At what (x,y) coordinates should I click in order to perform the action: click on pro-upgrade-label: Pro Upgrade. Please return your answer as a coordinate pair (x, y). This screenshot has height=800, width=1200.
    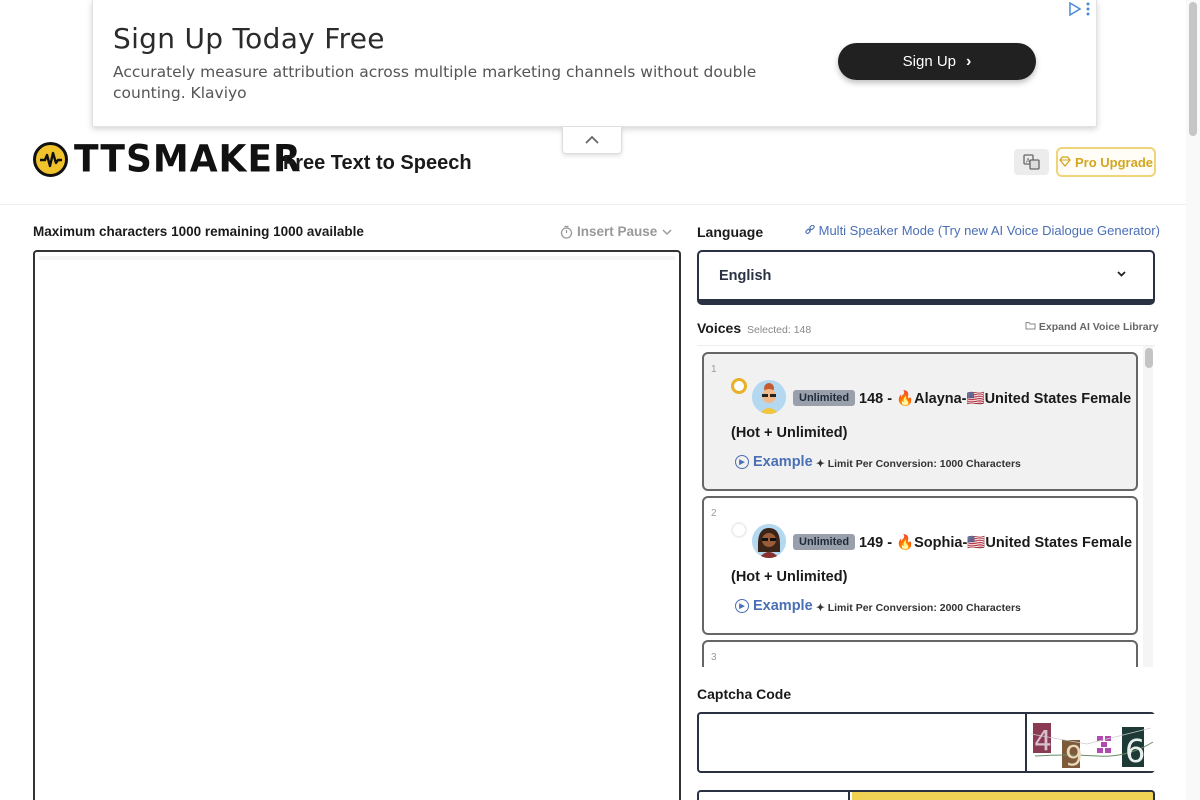
    Looking at the image, I should click on (1113, 162).